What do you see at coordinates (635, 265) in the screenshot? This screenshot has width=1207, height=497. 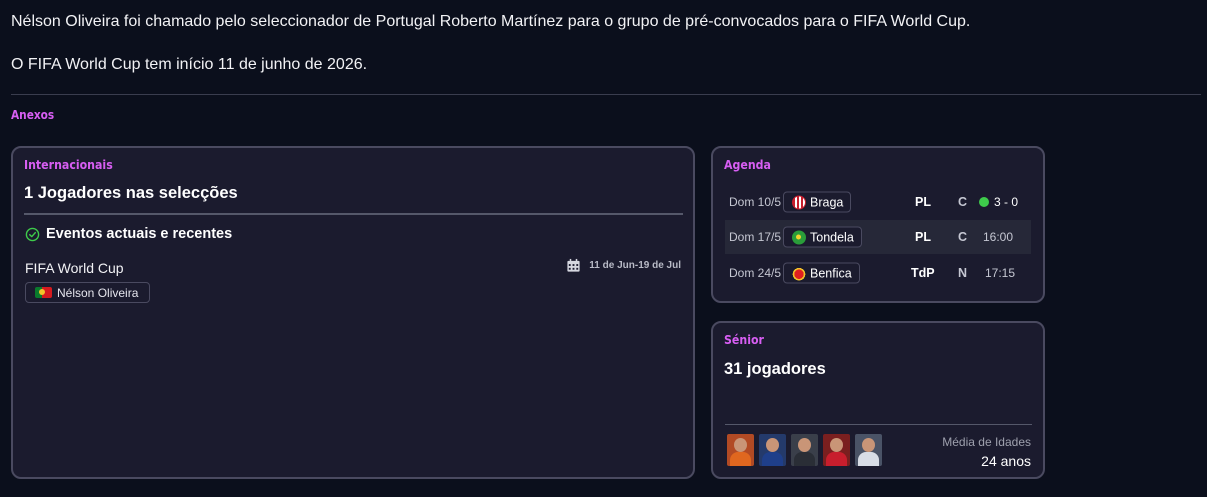 I see `event-dates-label: 11 de Jun-19 de Jul` at bounding box center [635, 265].